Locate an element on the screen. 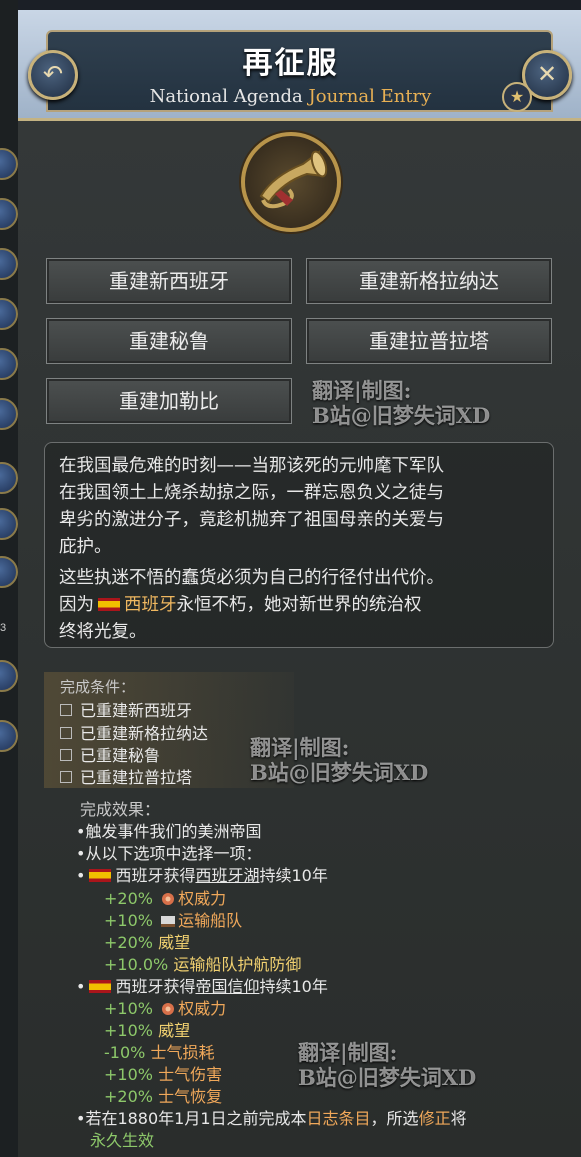 The width and height of the screenshot is (581, 1157). modifier-line: +10% 权威力 is located at coordinates (165, 1007).